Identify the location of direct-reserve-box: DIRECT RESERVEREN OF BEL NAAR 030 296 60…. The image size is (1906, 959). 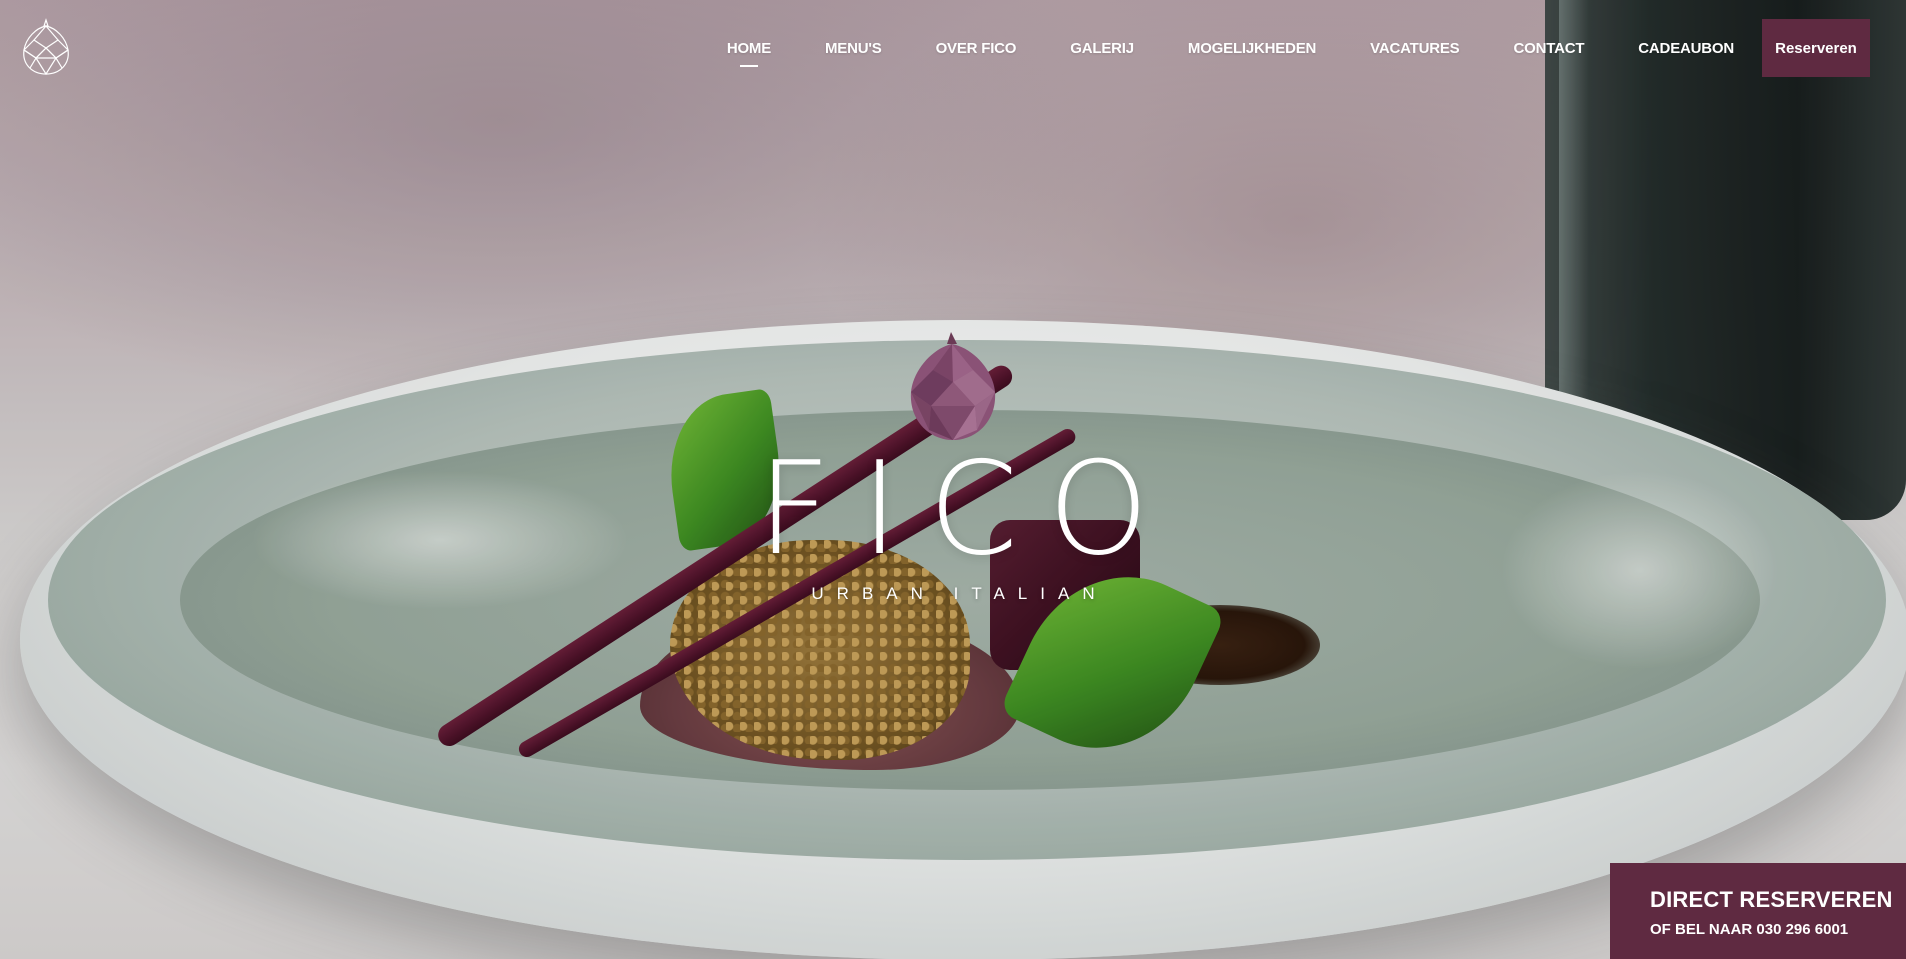
(1758, 911).